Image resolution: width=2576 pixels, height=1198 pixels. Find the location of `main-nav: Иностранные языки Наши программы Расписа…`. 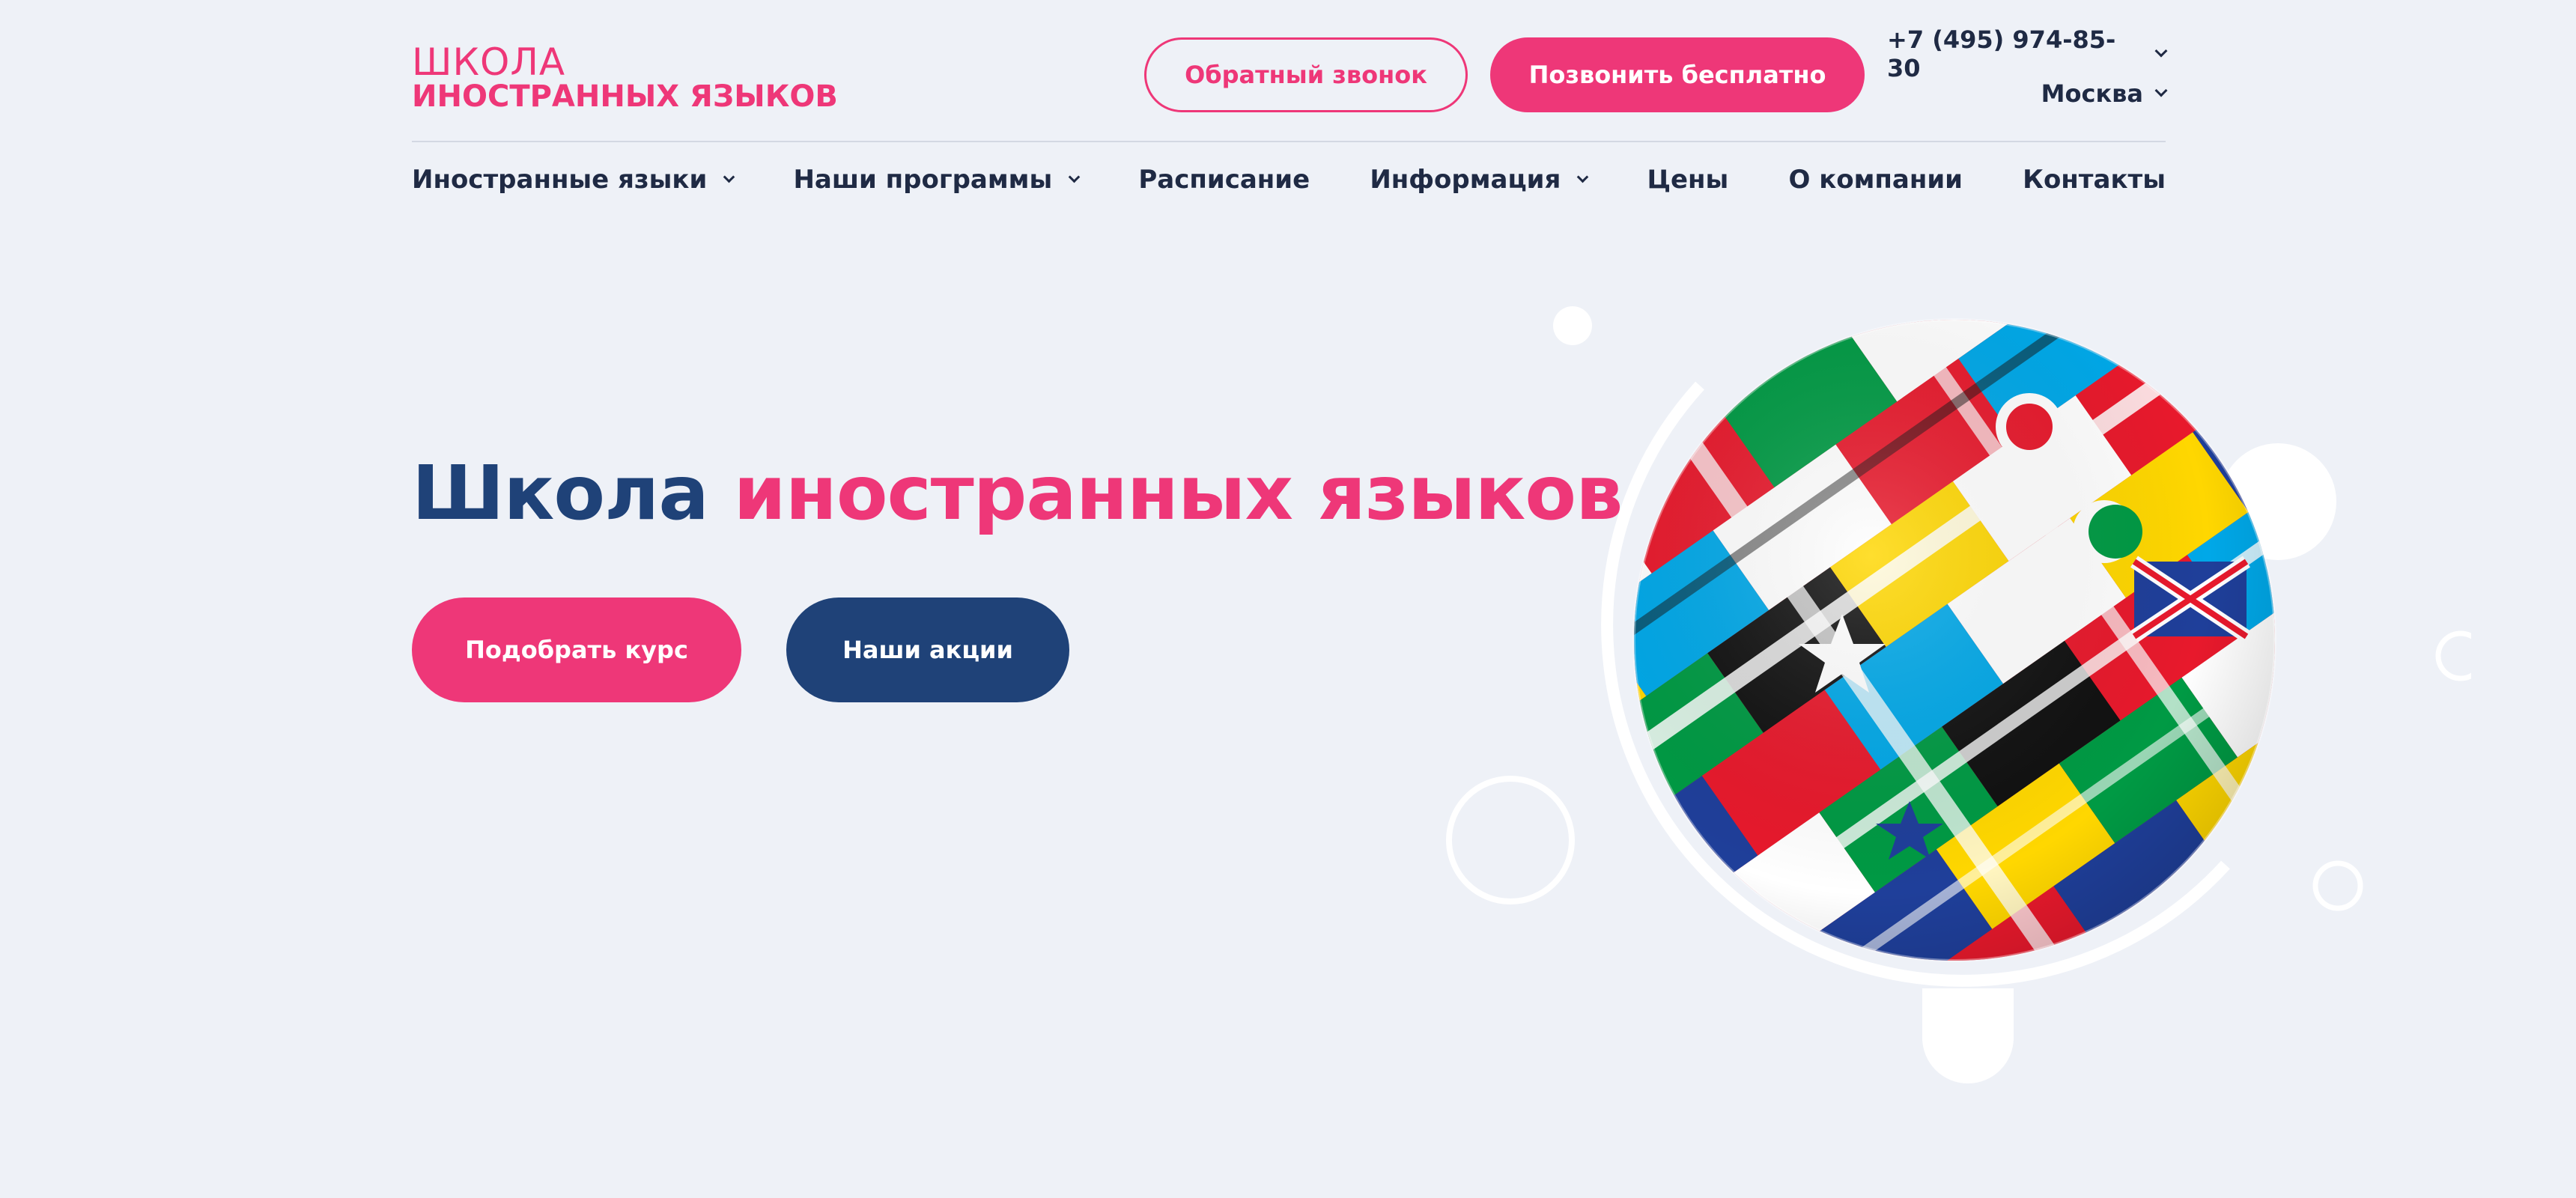

main-nav: Иностранные языки Наши программы Расписа… is located at coordinates (1289, 179).